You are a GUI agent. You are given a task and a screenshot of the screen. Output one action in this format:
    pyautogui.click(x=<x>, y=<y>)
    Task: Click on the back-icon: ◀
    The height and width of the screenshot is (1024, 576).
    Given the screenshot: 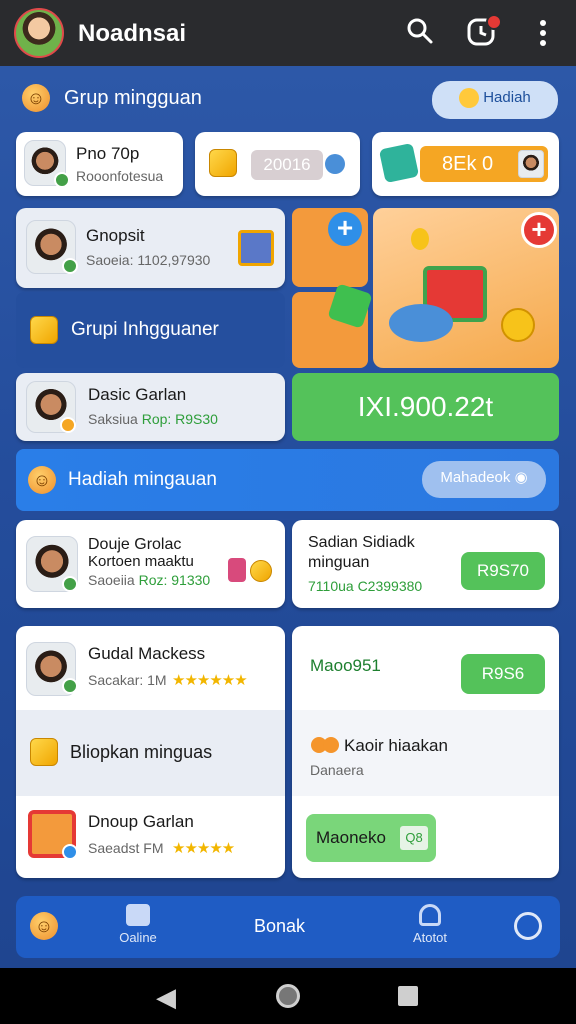 What is the action you would take?
    pyautogui.click(x=166, y=997)
    